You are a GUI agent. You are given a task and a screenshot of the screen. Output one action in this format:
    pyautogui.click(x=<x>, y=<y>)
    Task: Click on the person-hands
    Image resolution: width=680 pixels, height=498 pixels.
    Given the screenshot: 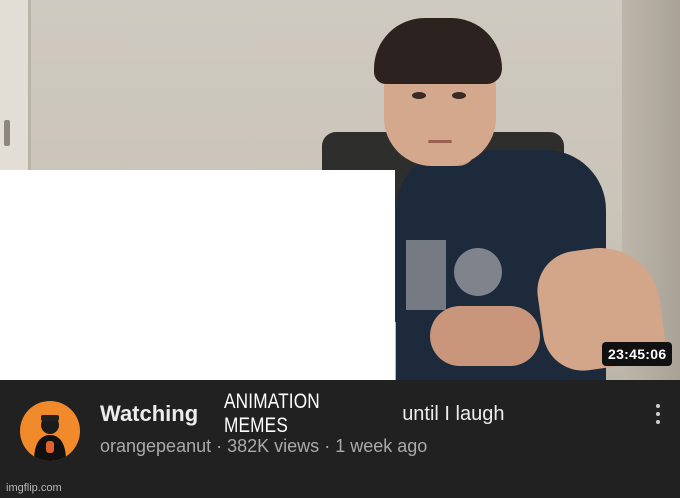 What is the action you would take?
    pyautogui.click(x=485, y=336)
    